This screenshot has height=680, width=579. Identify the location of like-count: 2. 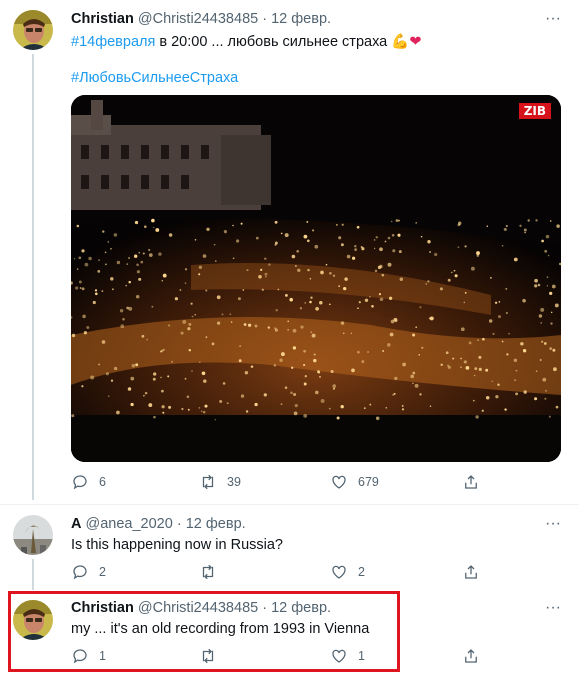
(361, 572).